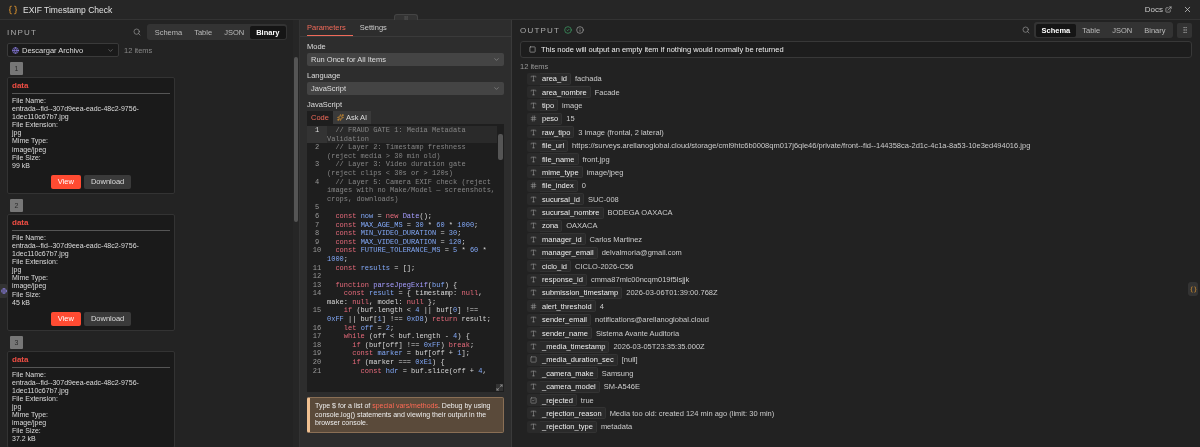 The height and width of the screenshot is (447, 1200). What do you see at coordinates (533, 360) in the screenshot?
I see `square-type-icon` at bounding box center [533, 360].